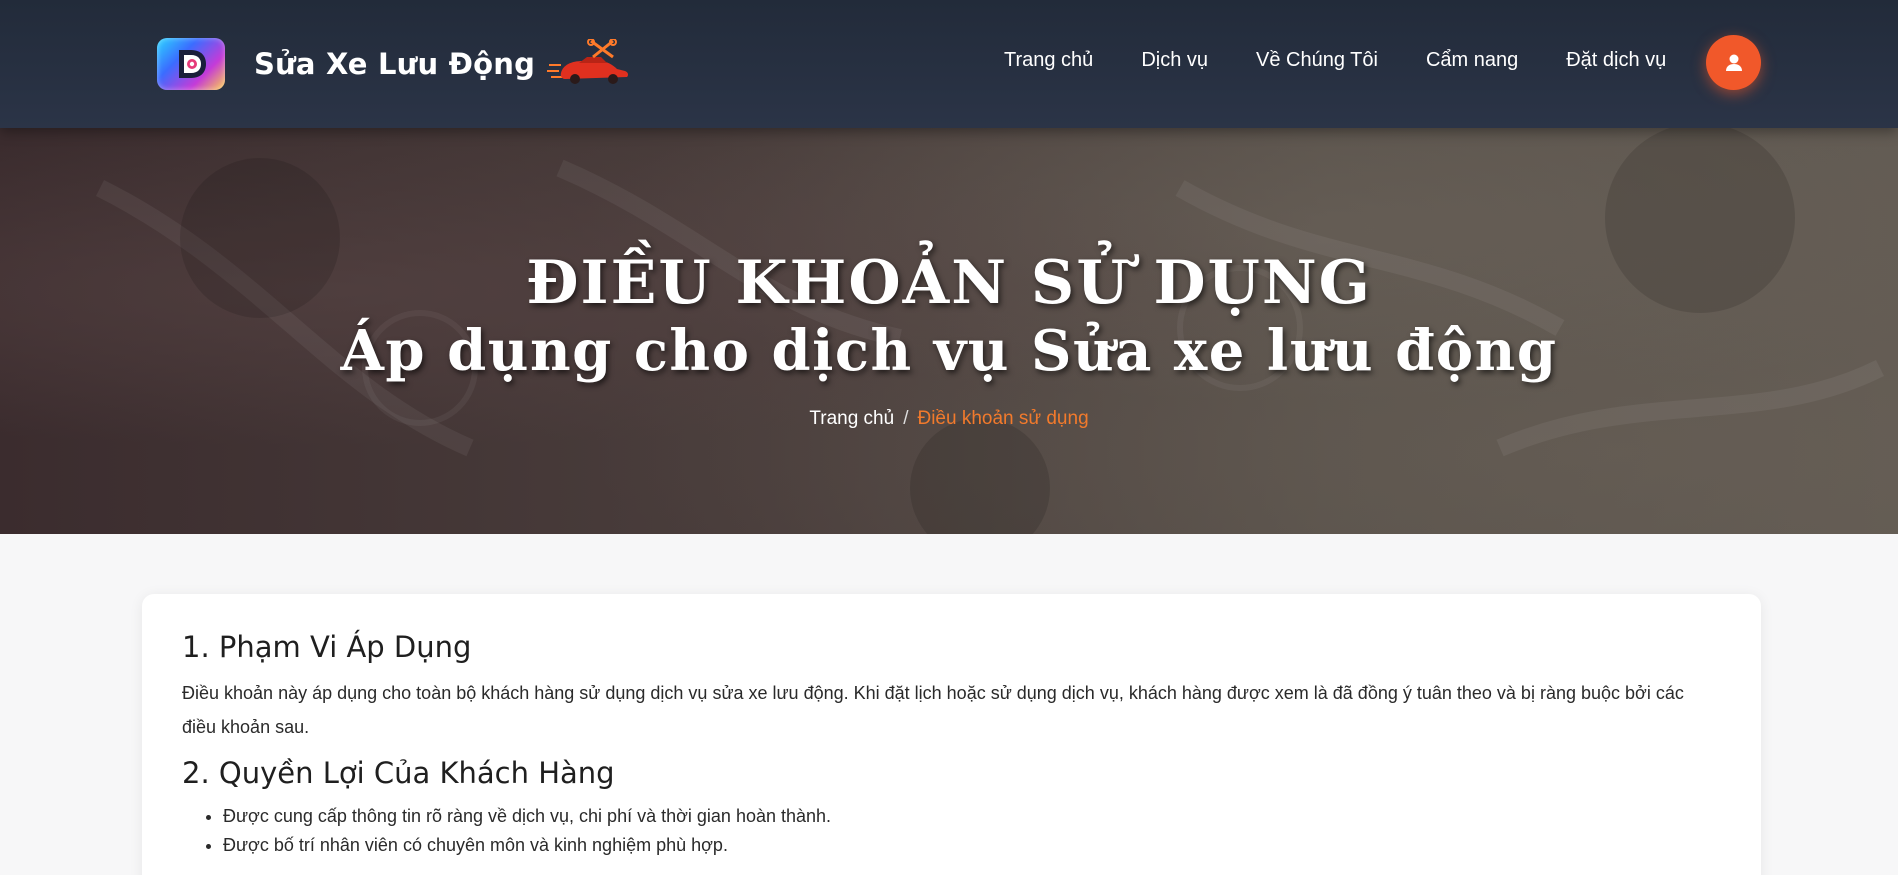 This screenshot has width=1898, height=875. What do you see at coordinates (1616, 60) in the screenshot?
I see `nav-item-booking: Đặt dịch vụ` at bounding box center [1616, 60].